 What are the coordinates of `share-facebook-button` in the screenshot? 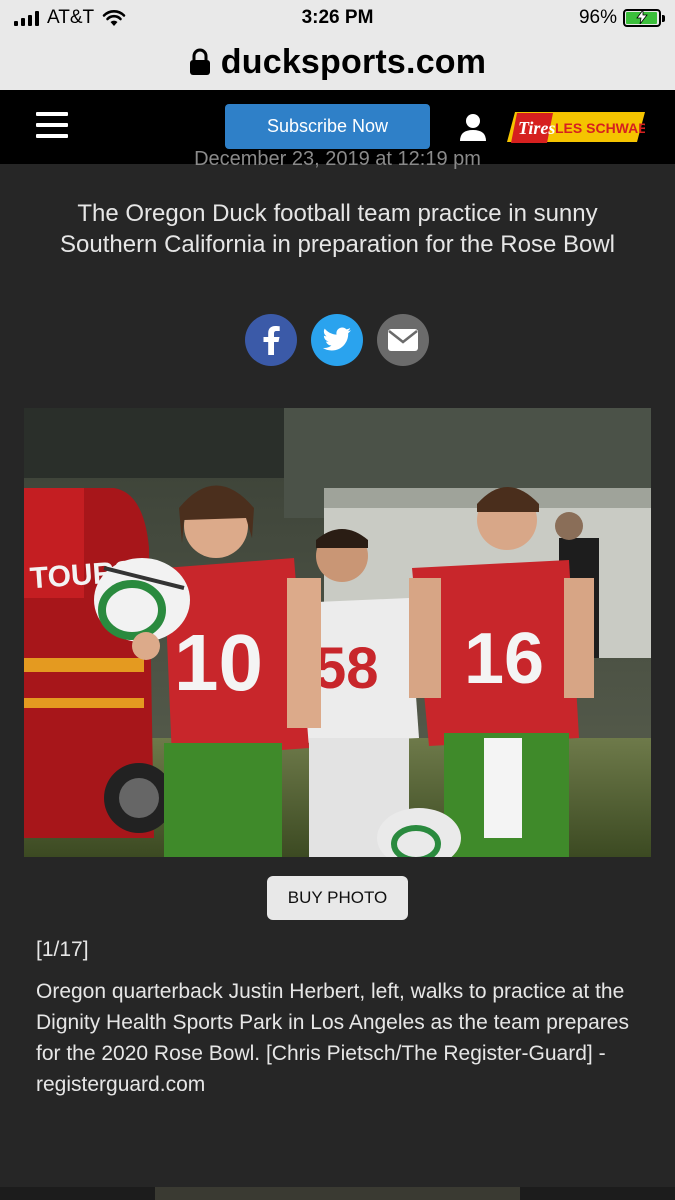 It's located at (271, 340).